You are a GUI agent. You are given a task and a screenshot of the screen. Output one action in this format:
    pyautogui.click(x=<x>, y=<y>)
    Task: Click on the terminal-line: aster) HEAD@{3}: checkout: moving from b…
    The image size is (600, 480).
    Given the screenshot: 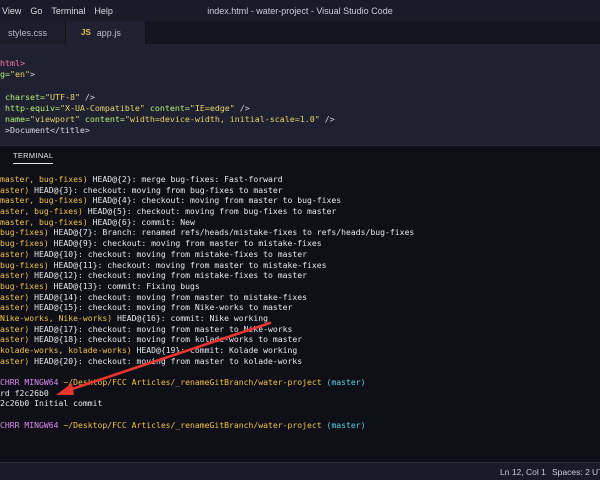 What is the action you would take?
    pyautogui.click(x=300, y=190)
    